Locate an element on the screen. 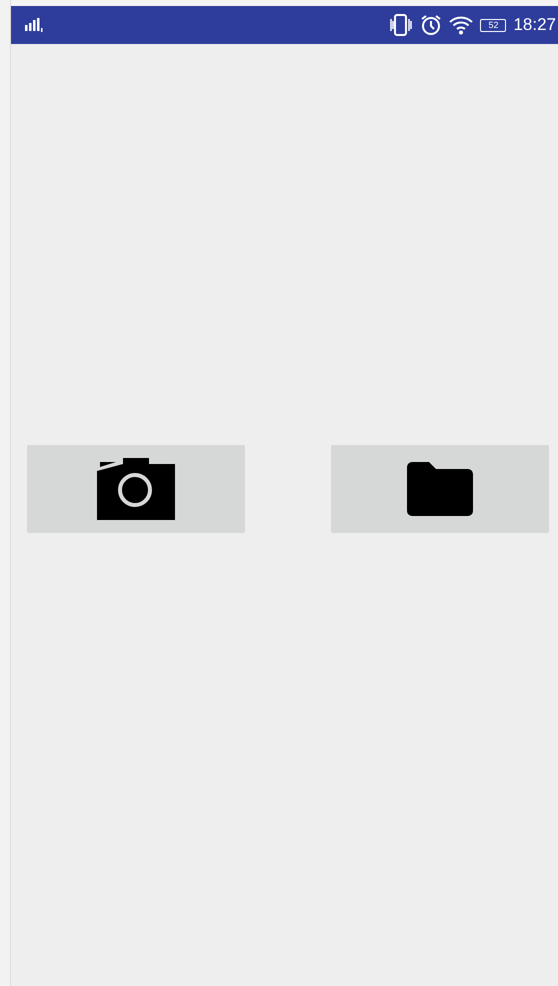 Image resolution: width=558 pixels, height=986 pixels. folder-button is located at coordinates (440, 489).